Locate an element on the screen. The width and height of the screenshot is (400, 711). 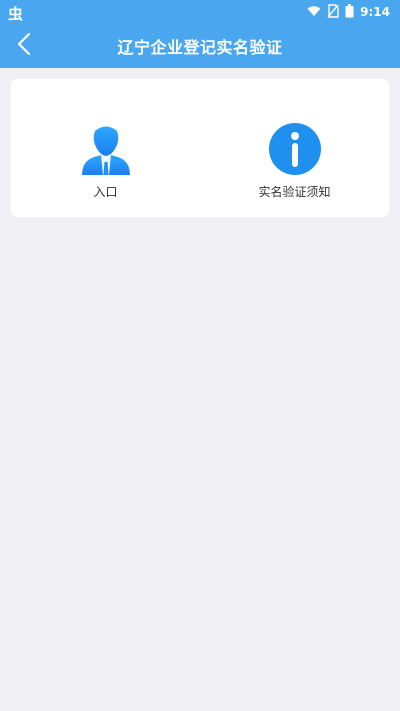
status-bar: 虫 9:14 is located at coordinates (200, 12).